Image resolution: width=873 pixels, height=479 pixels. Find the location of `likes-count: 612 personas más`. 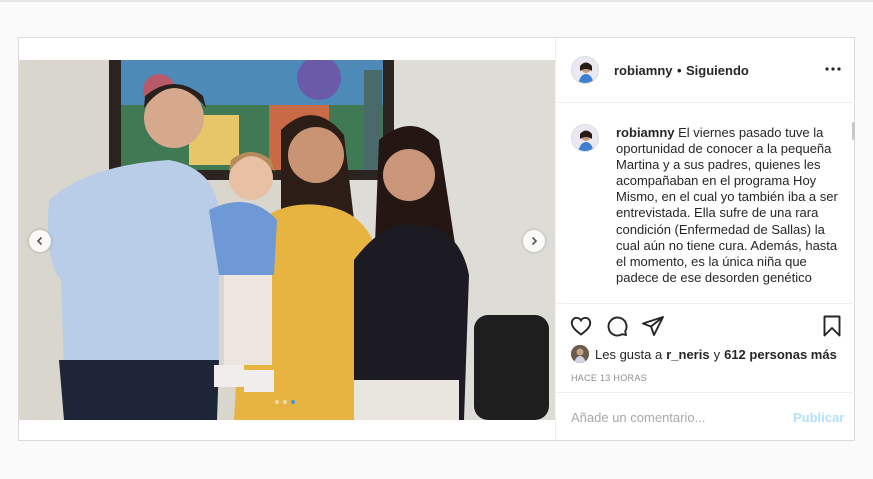

likes-count: 612 personas más is located at coordinates (780, 354).